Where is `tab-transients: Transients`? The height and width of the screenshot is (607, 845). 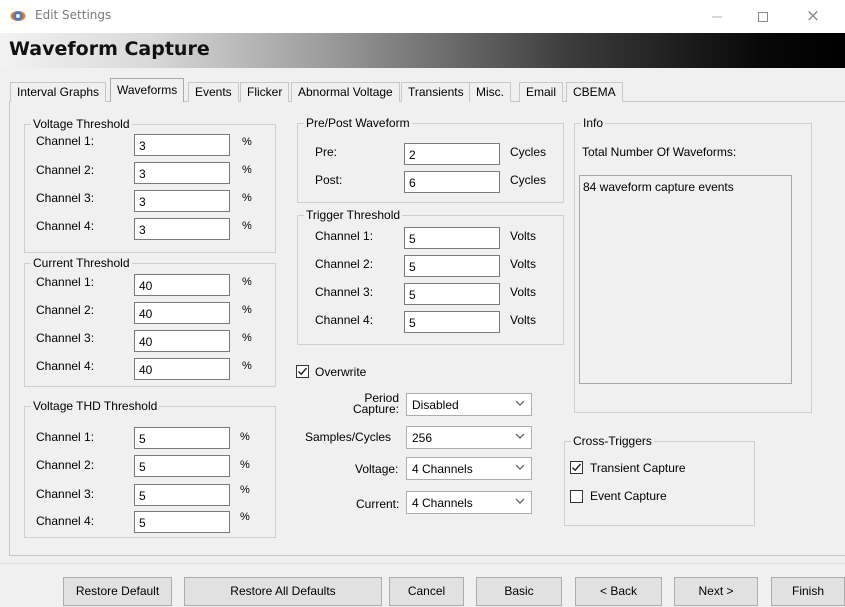 tab-transients: Transients is located at coordinates (436, 92).